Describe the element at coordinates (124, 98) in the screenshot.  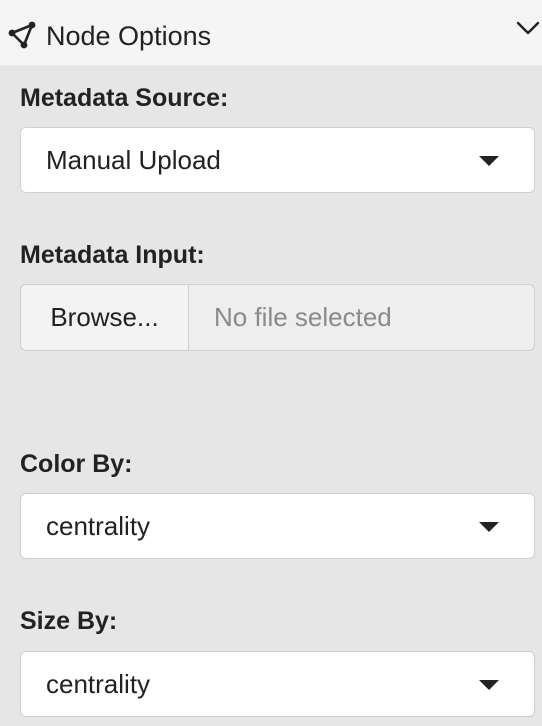
I see `metadata-source-label: Metadata Source:` at that location.